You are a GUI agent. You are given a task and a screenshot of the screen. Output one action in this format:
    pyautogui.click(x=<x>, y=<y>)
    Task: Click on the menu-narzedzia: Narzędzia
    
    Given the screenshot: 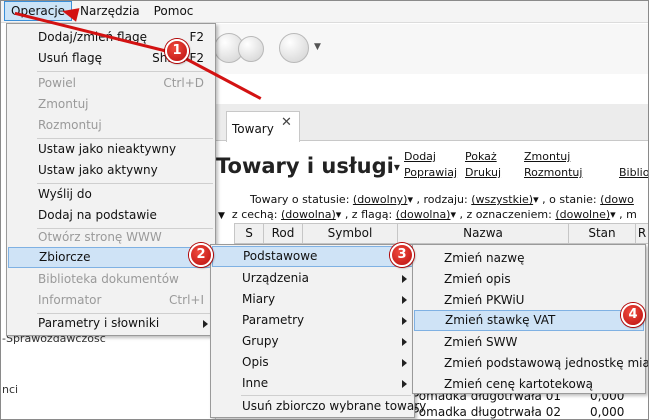 What is the action you would take?
    pyautogui.click(x=110, y=11)
    